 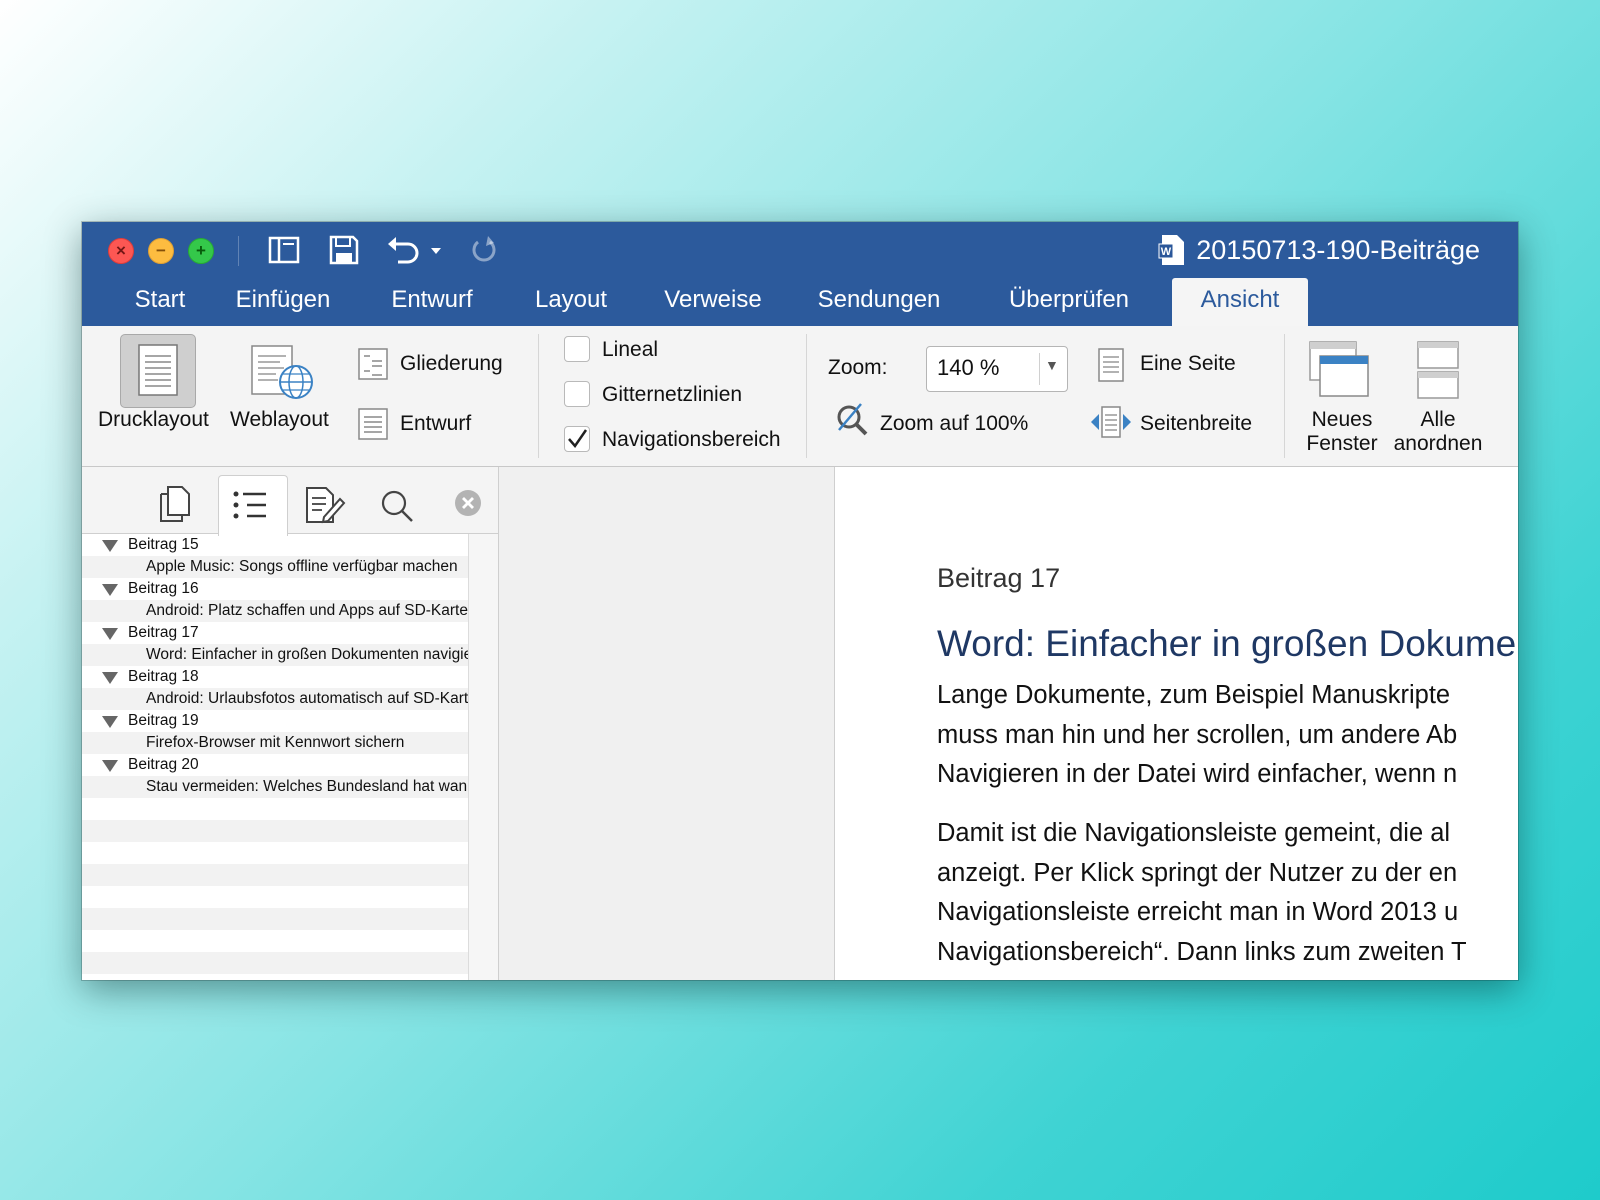 I want to click on heading-item: Beitrag 19, so click(x=163, y=721).